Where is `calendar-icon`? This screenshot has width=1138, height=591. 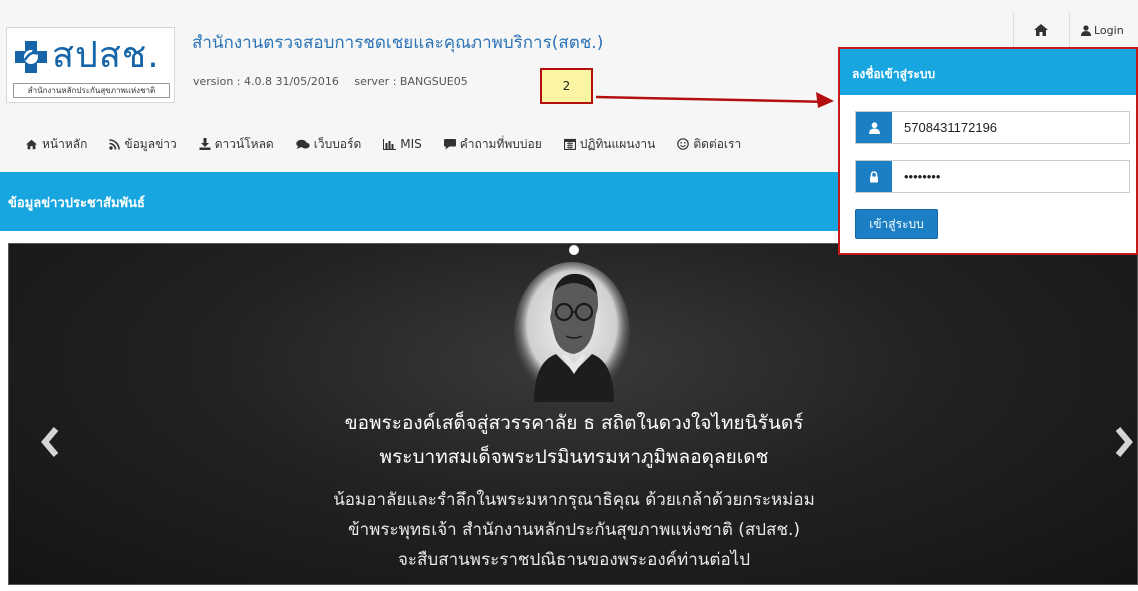
calendar-icon is located at coordinates (569, 144).